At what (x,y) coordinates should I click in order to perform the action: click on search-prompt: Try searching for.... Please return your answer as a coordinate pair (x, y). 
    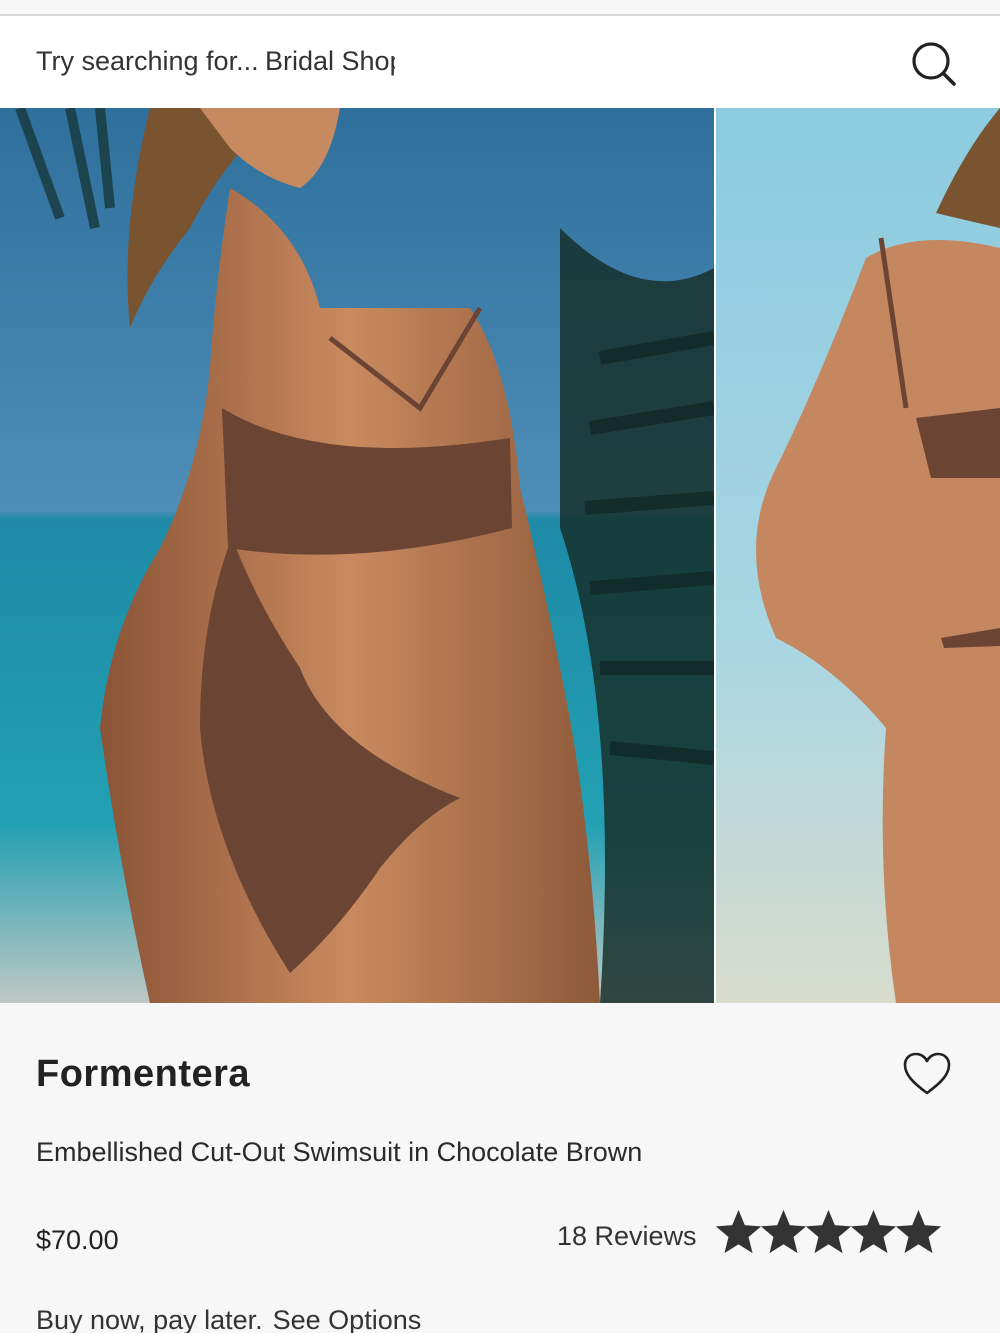
    Looking at the image, I should click on (147, 61).